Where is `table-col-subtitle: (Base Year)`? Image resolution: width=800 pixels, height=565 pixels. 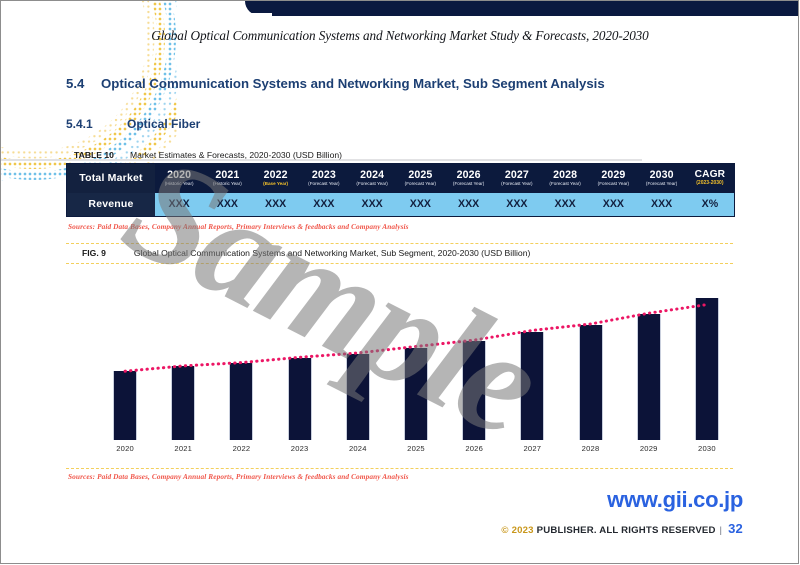 table-col-subtitle: (Base Year) is located at coordinates (276, 183).